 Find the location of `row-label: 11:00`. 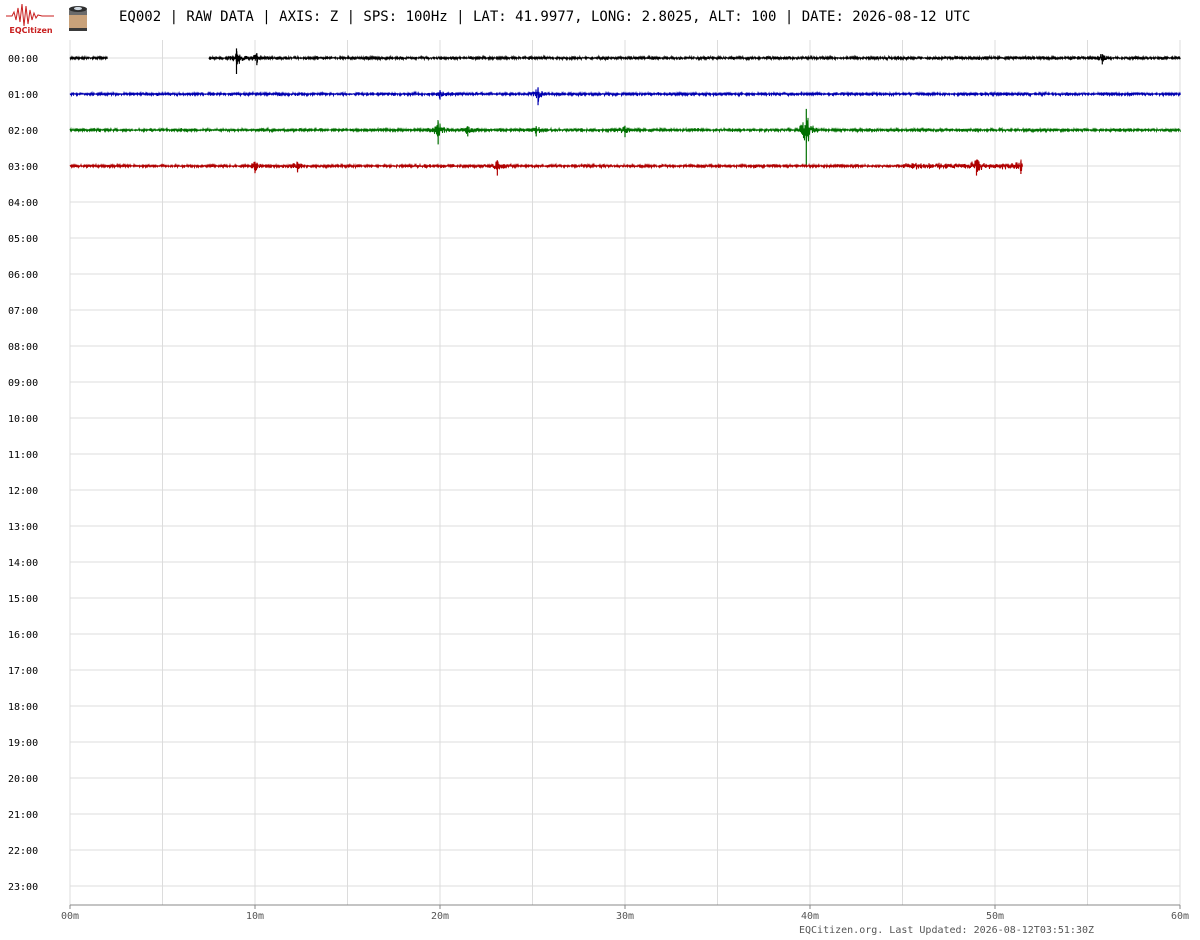

row-label: 11:00 is located at coordinates (23, 455).